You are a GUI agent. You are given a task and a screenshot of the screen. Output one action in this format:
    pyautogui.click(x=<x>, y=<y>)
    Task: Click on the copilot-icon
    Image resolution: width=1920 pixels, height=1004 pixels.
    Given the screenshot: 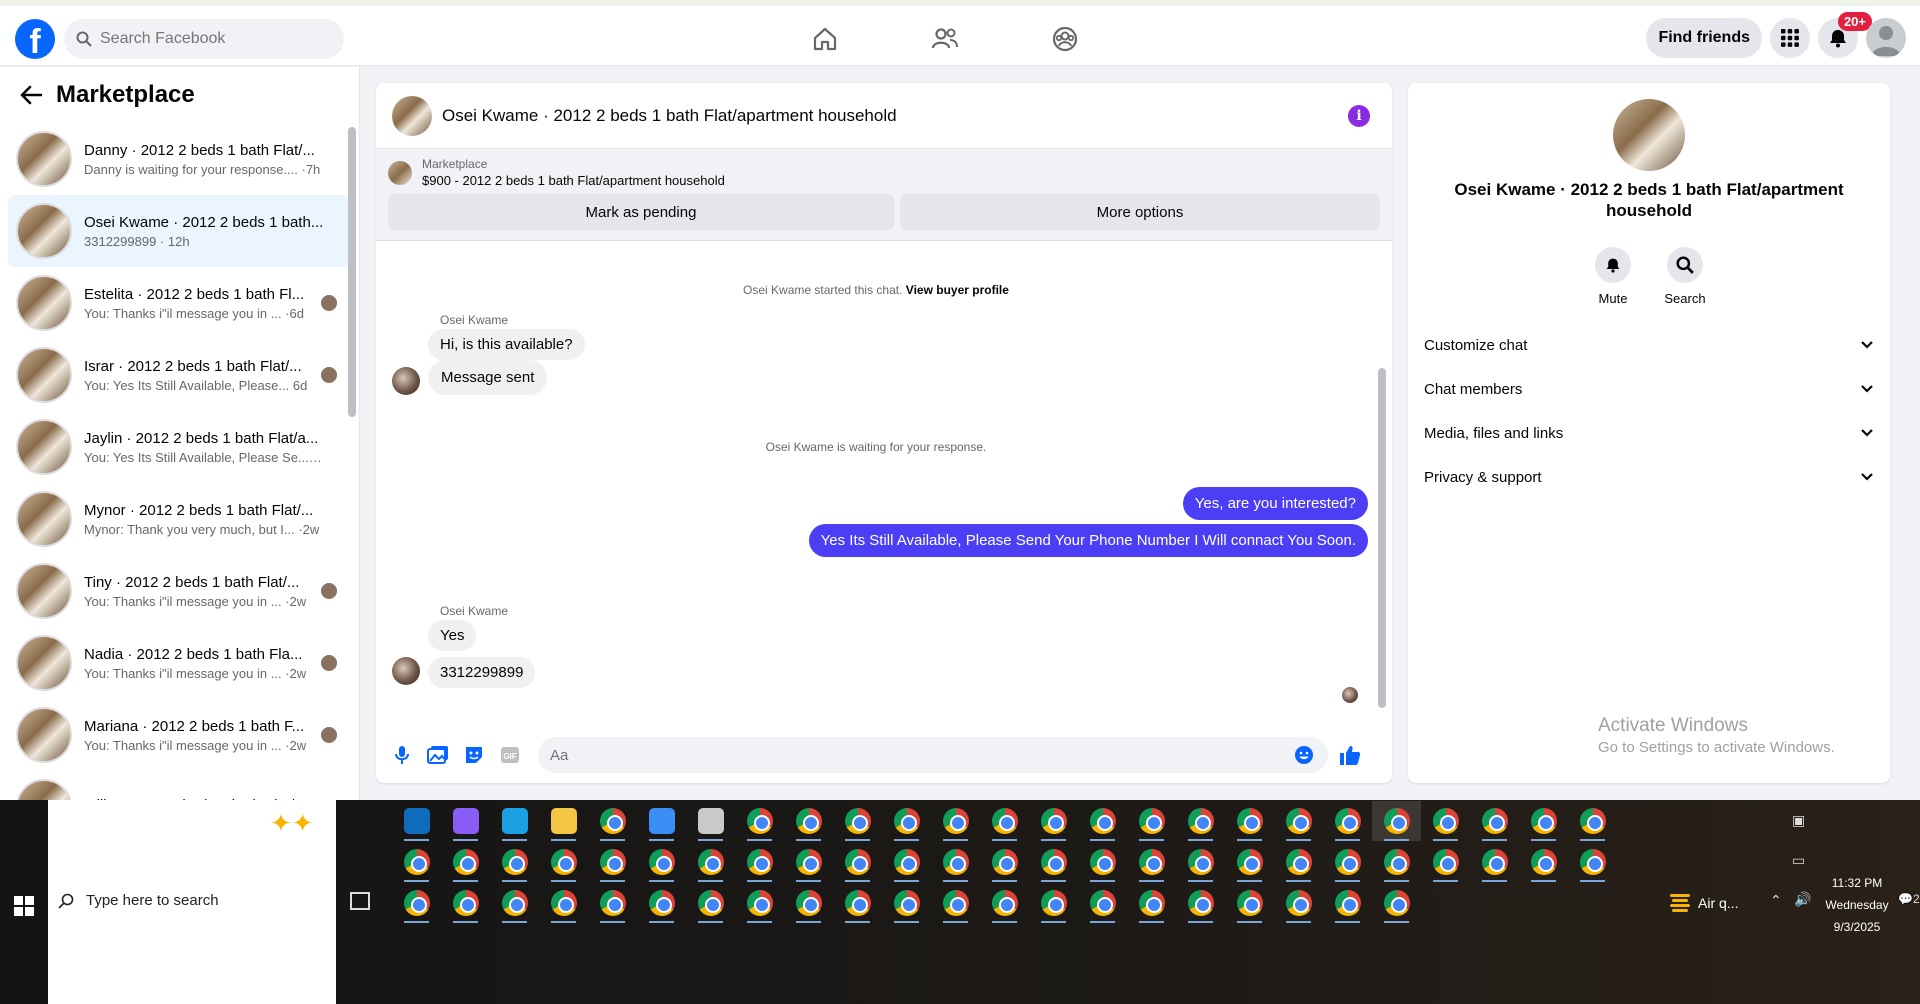 What is the action you would take?
    pyautogui.click(x=465, y=821)
    